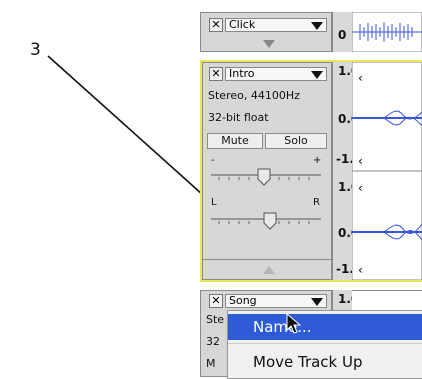 This screenshot has width=422, height=379. Describe the element at coordinates (294, 323) in the screenshot. I see `mouse-cursor-icon` at that location.